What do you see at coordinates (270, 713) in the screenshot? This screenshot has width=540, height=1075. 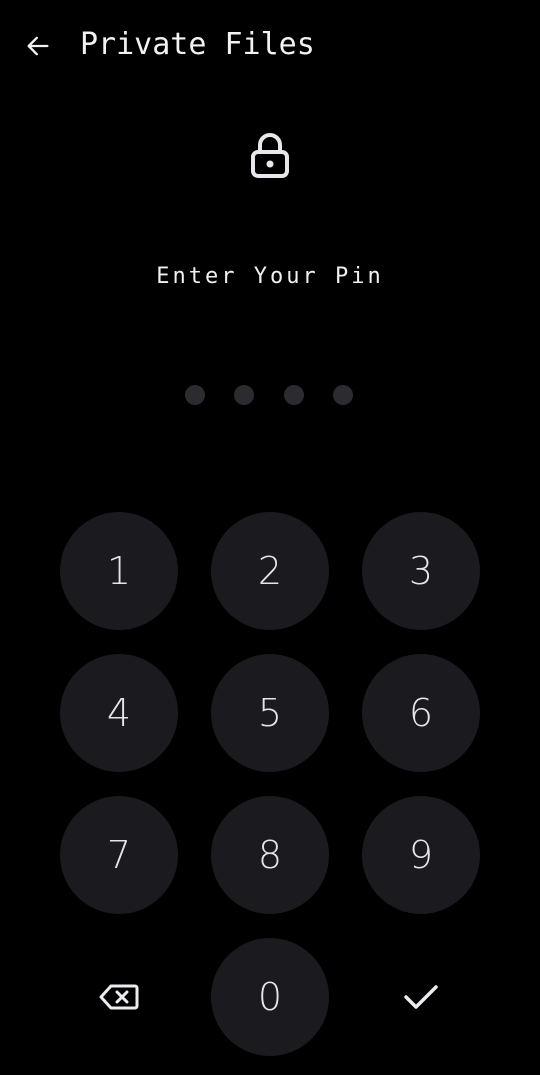 I see `key-5: 5` at bounding box center [270, 713].